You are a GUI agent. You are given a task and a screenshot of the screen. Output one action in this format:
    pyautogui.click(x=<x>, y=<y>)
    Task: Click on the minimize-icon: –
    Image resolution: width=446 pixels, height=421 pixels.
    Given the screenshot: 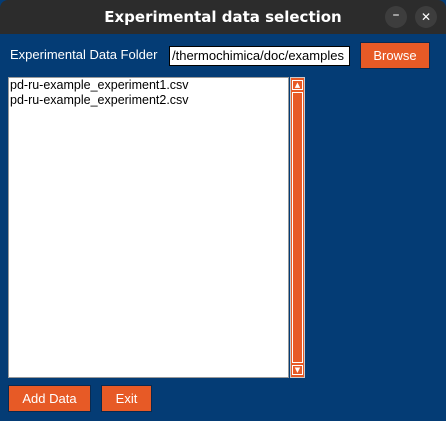 What is the action you would take?
    pyautogui.click(x=396, y=17)
    